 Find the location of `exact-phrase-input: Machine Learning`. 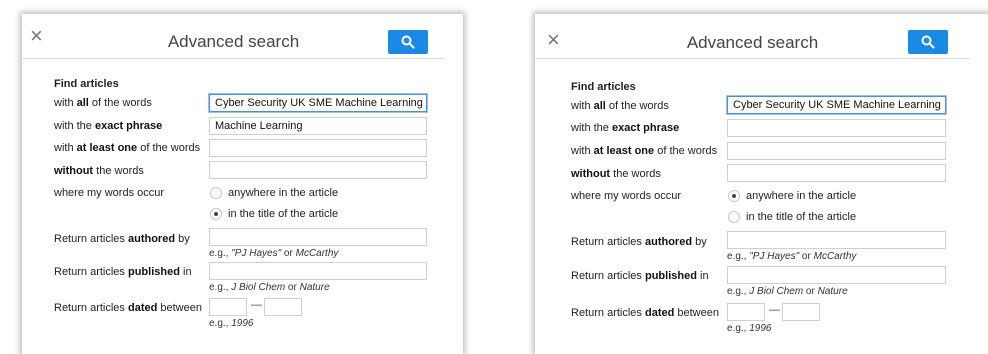

exact-phrase-input: Machine Learning is located at coordinates (318, 126).